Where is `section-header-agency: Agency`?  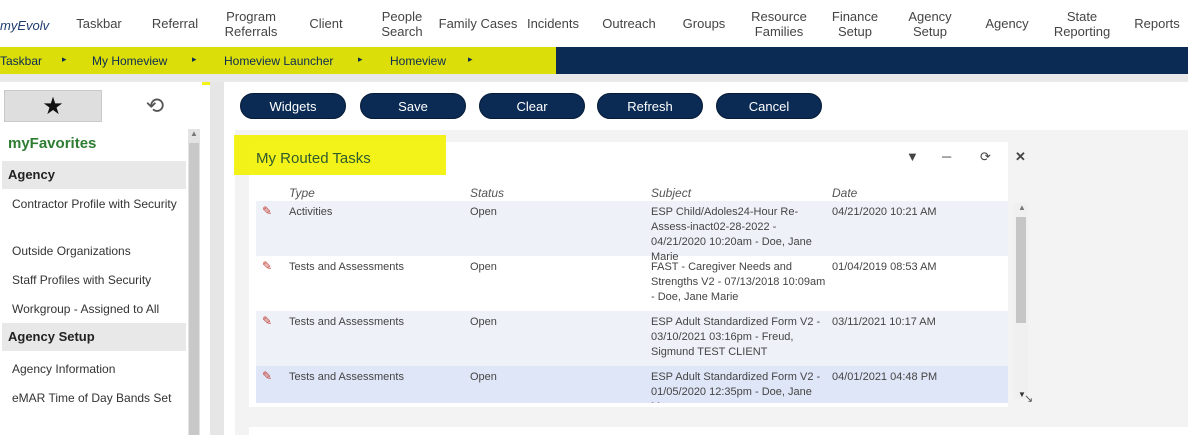
section-header-agency: Agency is located at coordinates (94, 175).